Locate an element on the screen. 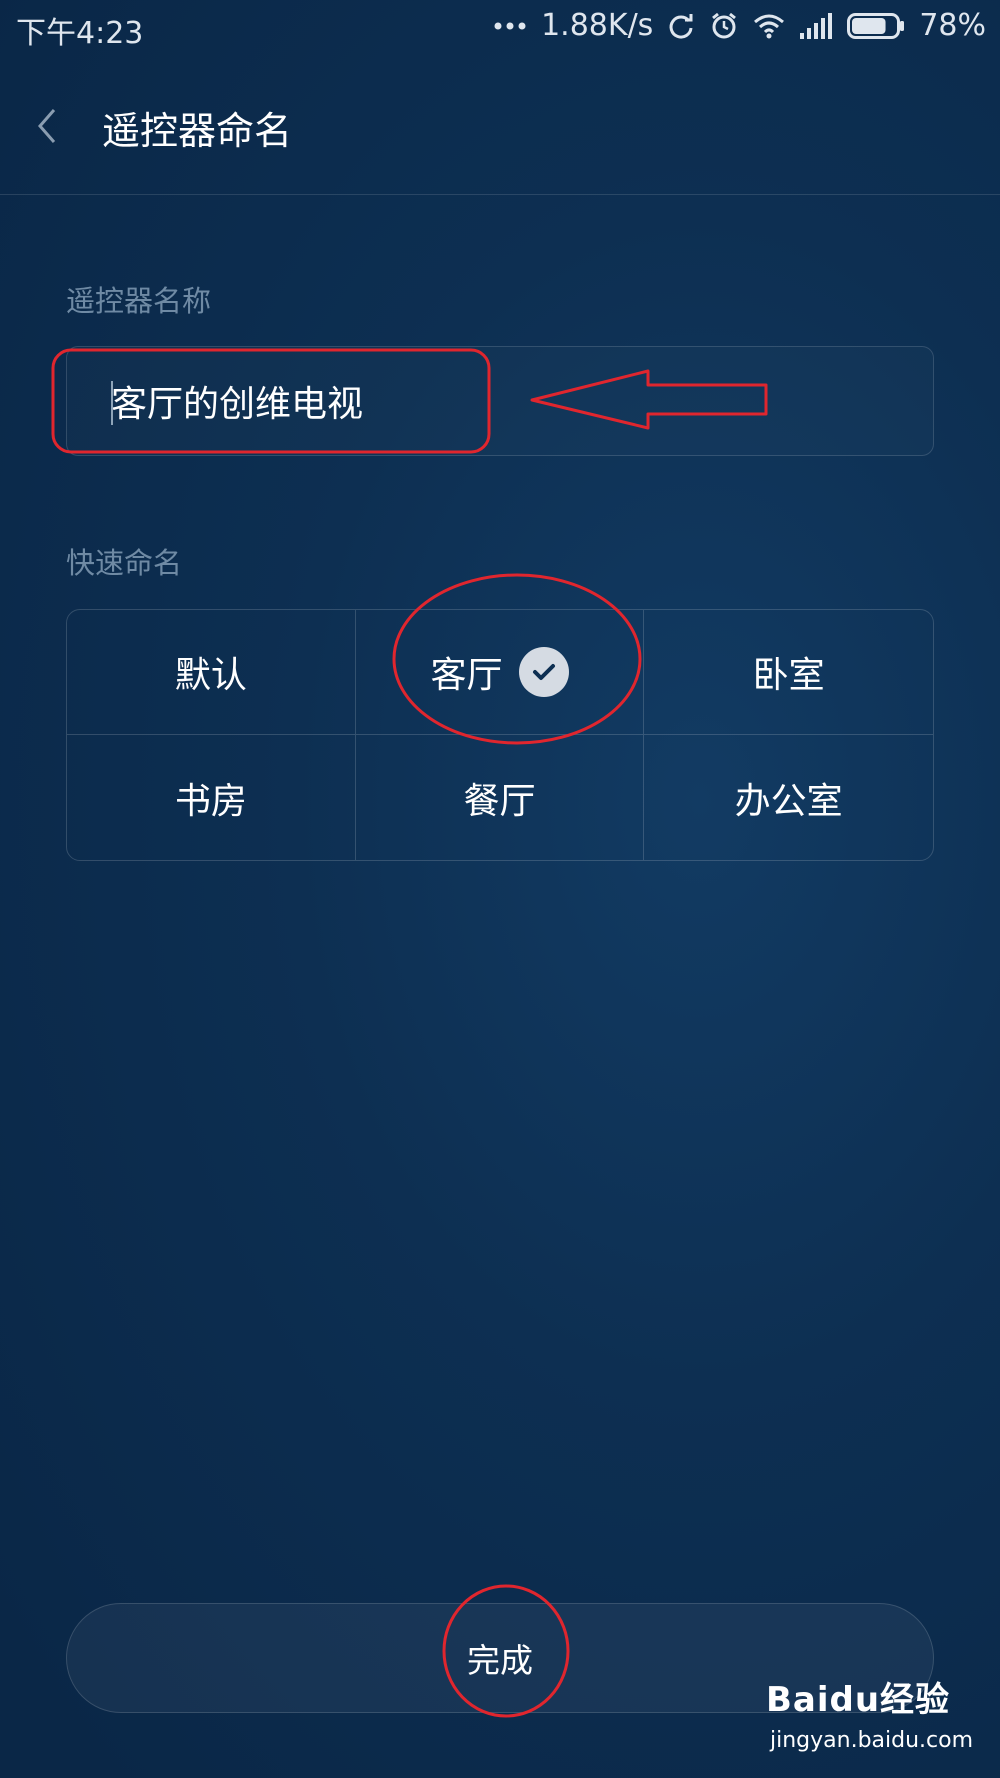 The width and height of the screenshot is (1000, 1778). status-bar: 下午4:23 1.88K/s 78% is located at coordinates (500, 28).